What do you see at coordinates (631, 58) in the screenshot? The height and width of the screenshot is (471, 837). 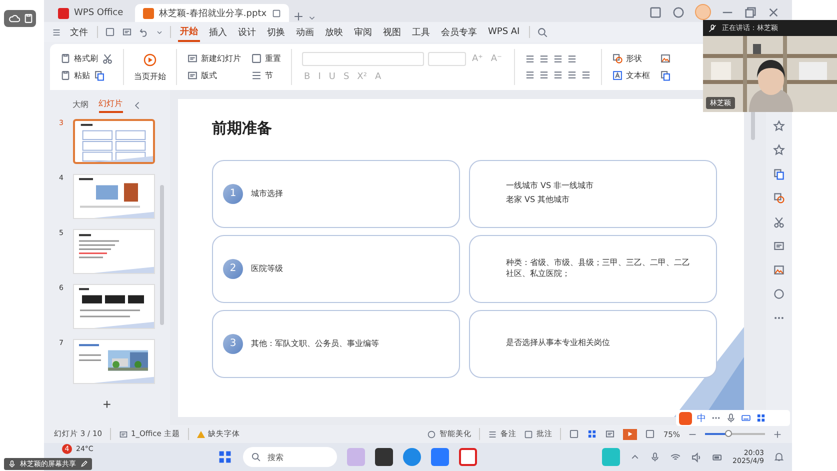 I see `shape-button: 形状` at bounding box center [631, 58].